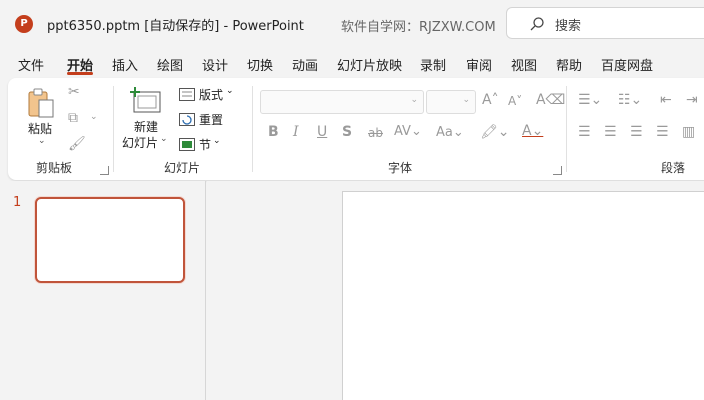  Describe the element at coordinates (550, 100) in the screenshot. I see `clear-formatting-icon: A⌫` at that location.